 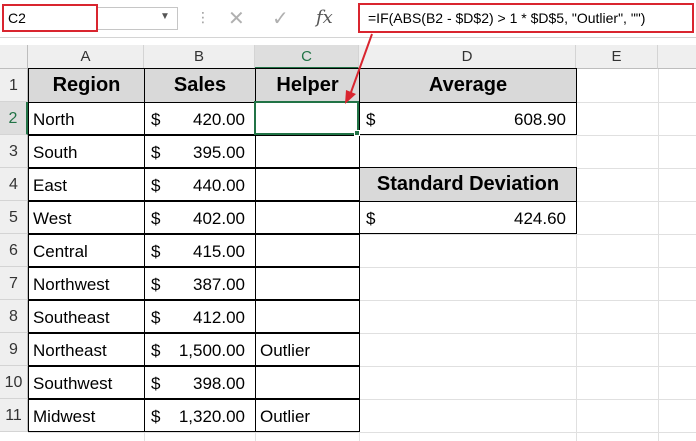 I want to click on arrow-line, so click(x=361, y=64).